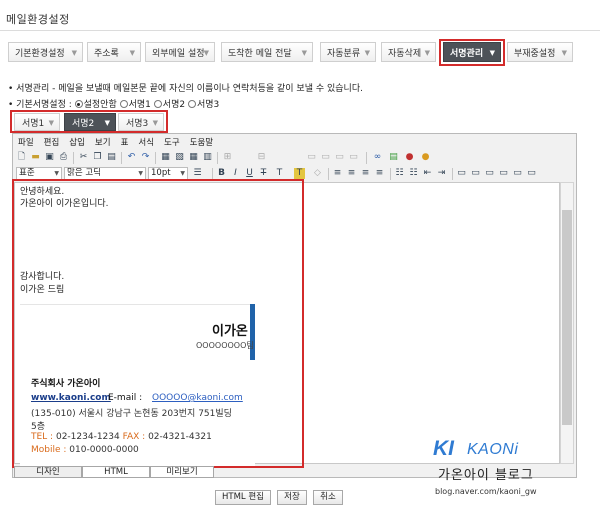 The width and height of the screenshot is (600, 517). Describe the element at coordinates (260, 53) in the screenshot. I see `tab-label: 도착한 메일 전달` at that location.